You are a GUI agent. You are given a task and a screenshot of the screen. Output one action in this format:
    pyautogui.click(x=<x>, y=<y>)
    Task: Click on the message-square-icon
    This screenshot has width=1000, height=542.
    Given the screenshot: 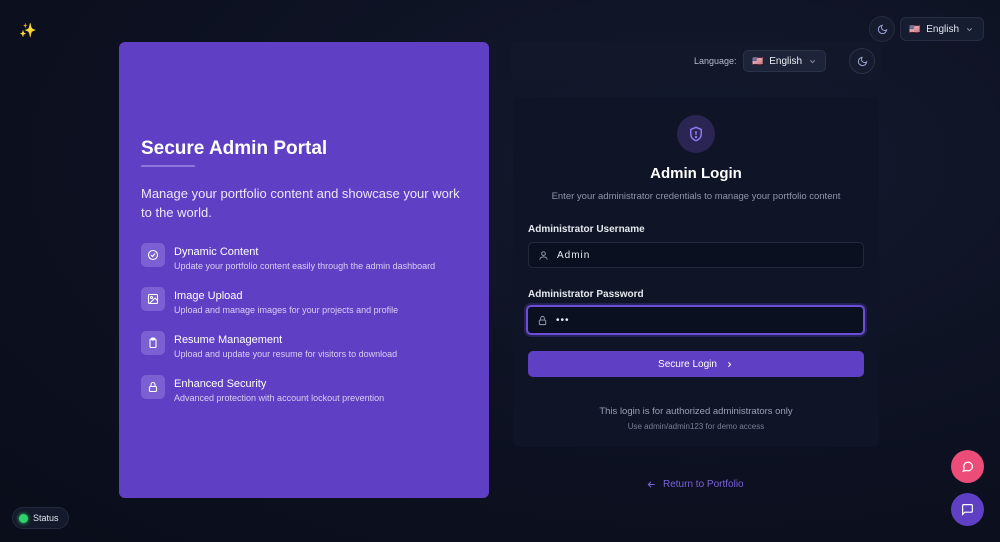 What is the action you would take?
    pyautogui.click(x=967, y=510)
    